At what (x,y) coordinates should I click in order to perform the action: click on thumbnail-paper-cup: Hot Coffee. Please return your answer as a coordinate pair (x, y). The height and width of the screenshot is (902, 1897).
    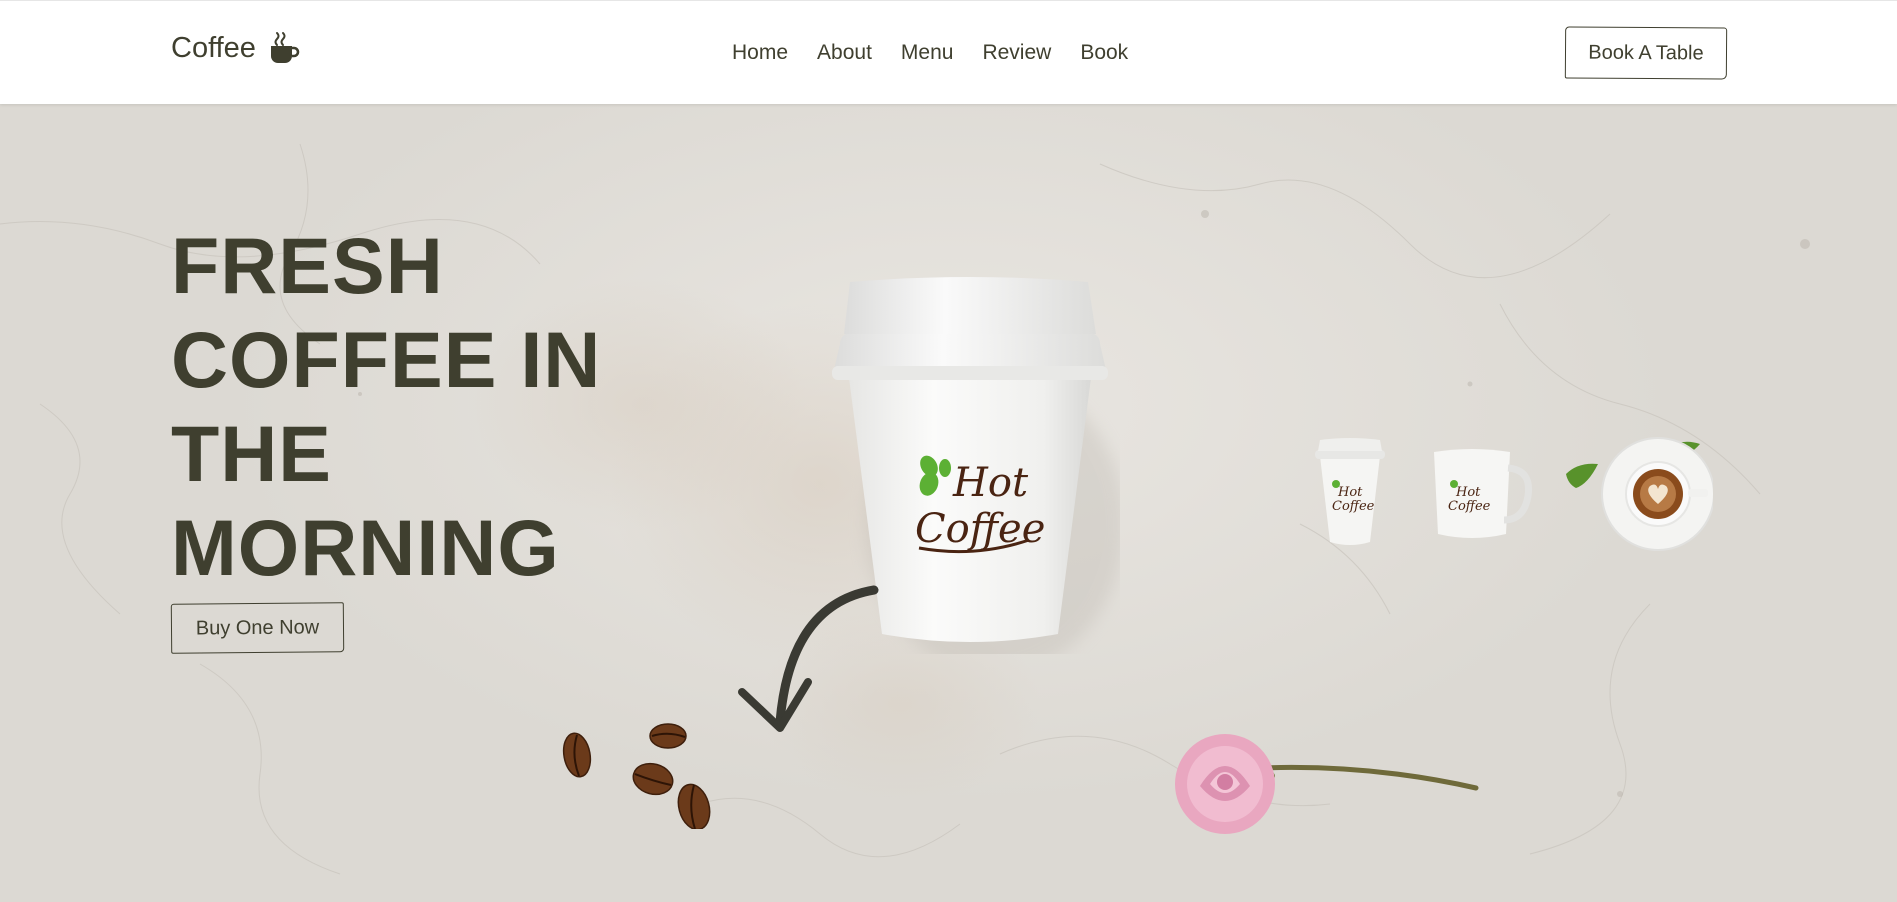
    Looking at the image, I should click on (1350, 494).